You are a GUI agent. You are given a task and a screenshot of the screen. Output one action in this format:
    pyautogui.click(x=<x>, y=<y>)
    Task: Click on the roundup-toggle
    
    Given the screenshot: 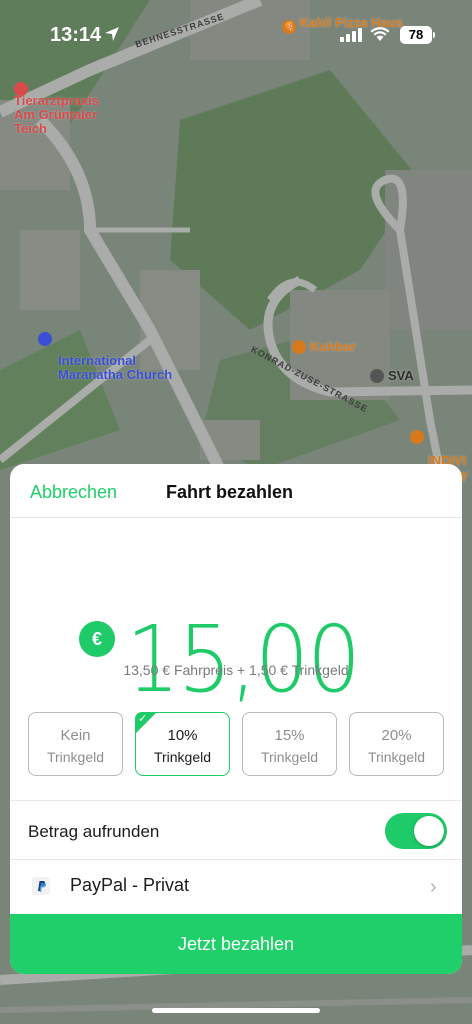 What is the action you would take?
    pyautogui.click(x=416, y=831)
    